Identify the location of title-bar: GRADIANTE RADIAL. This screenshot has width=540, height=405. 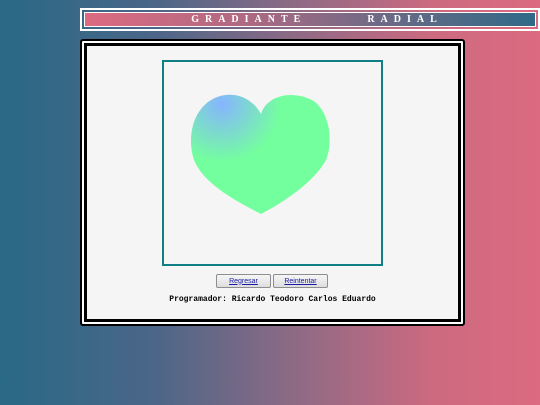
(310, 19).